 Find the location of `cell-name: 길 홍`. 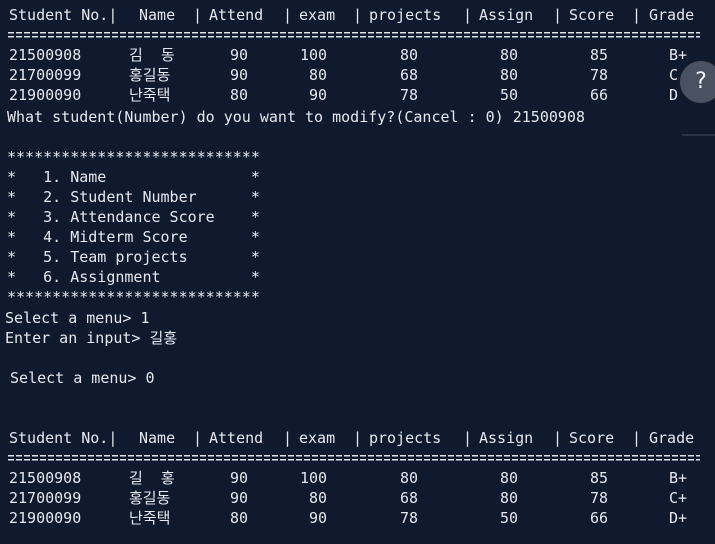

cell-name: 길 홍 is located at coordinates (152, 478).